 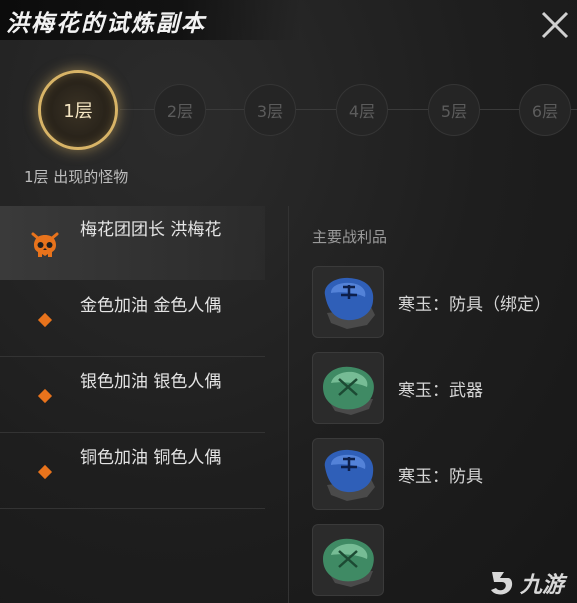 I want to click on loot-item: 寒玉：防具（绑定）, so click(x=444, y=304).